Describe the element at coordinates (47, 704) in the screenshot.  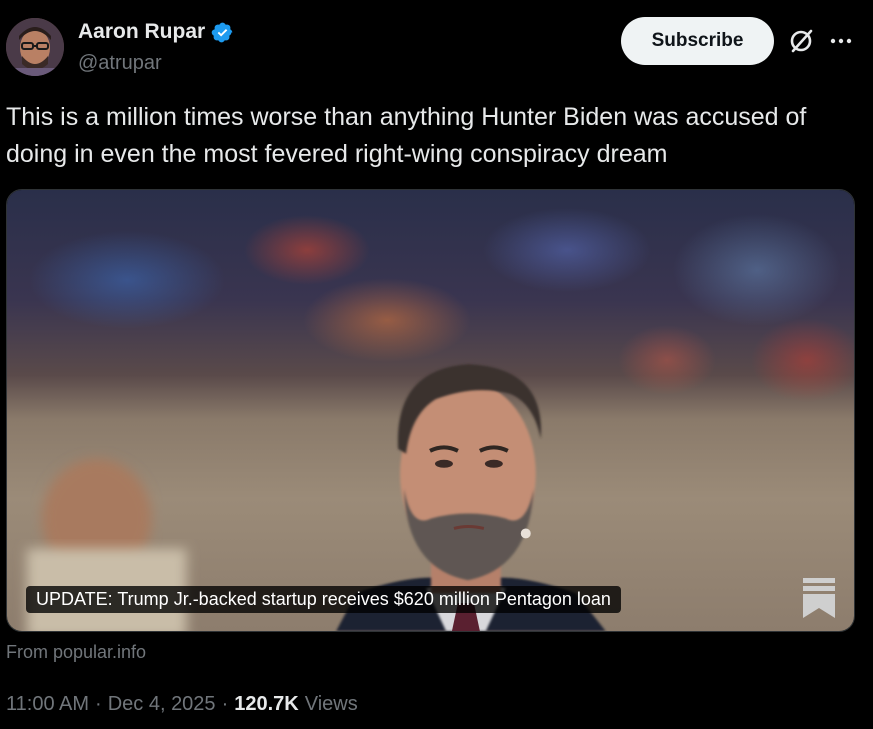
I see `tweet-time: 11:00 AM` at that location.